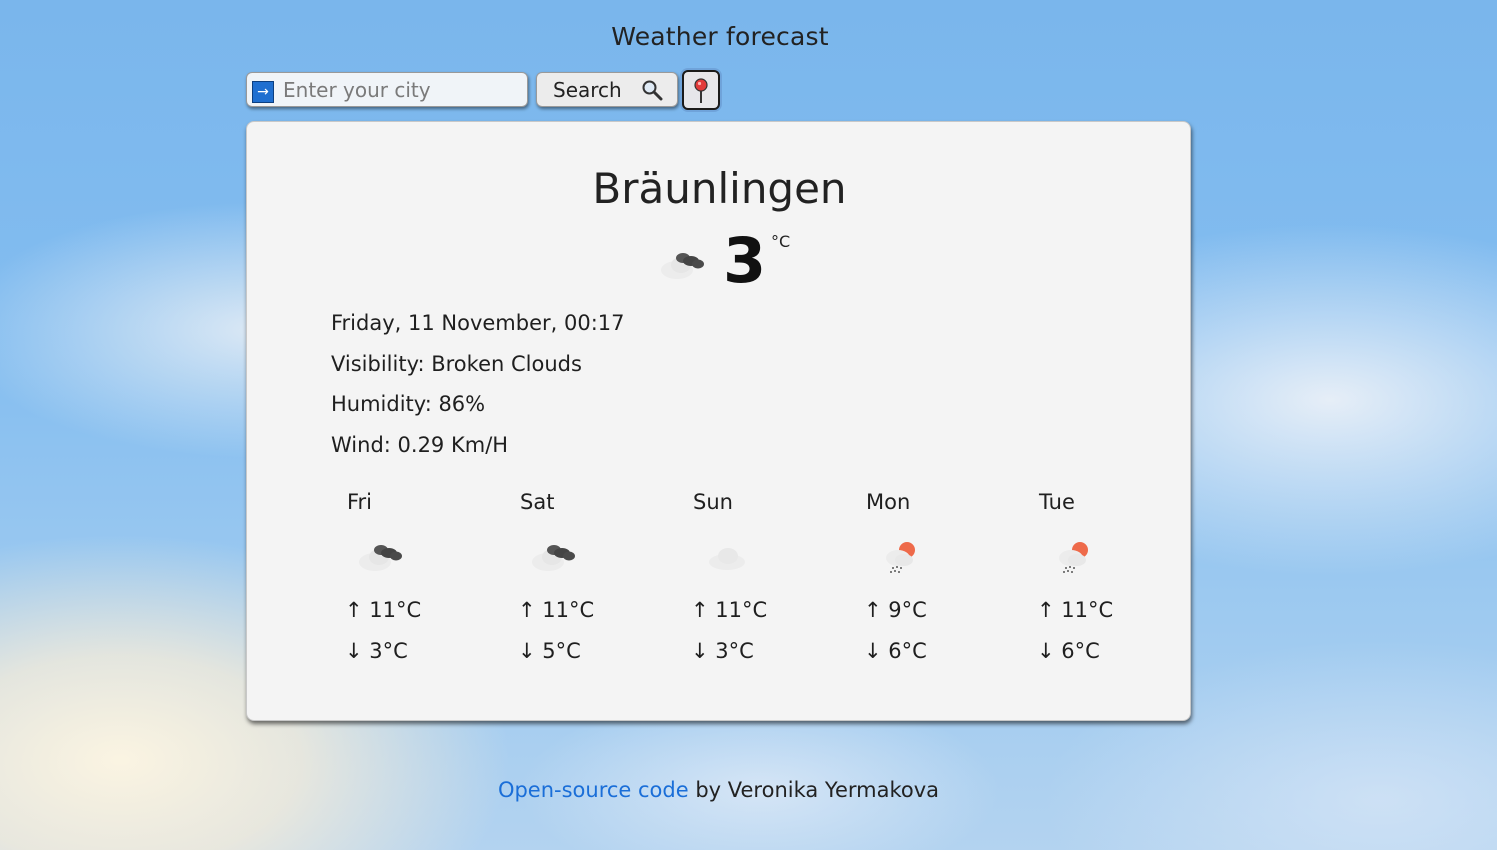 The height and width of the screenshot is (850, 1497). What do you see at coordinates (456, 363) in the screenshot?
I see `visibility-text: Visibility: Broken Clouds` at bounding box center [456, 363].